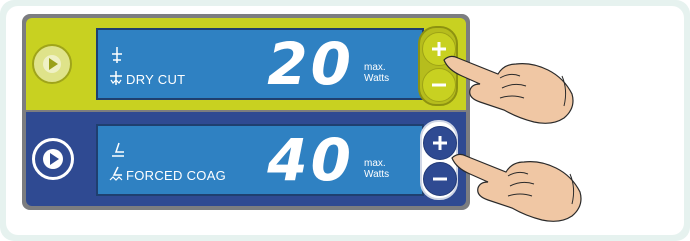  Describe the element at coordinates (118, 149) in the screenshot. I see `coag-electrode-icon` at that location.